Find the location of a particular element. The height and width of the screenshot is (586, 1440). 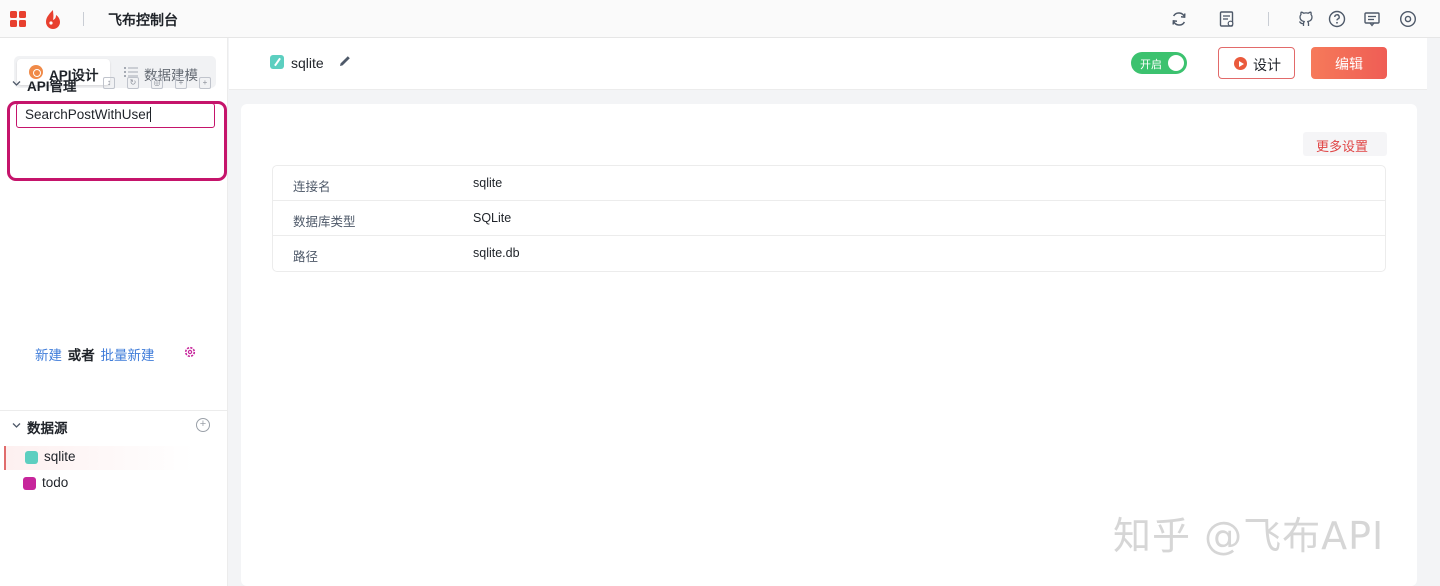

settings-icon is located at coordinates (1408, 19).